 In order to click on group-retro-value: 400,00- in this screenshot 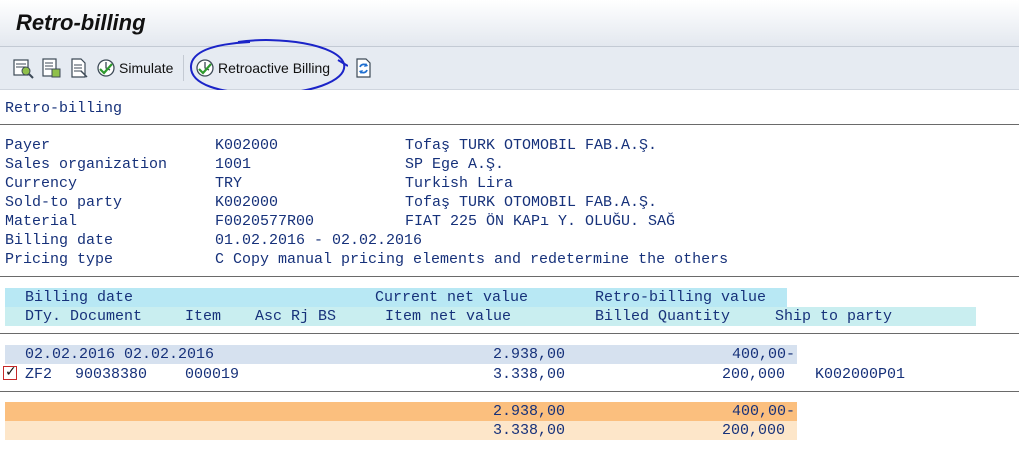, I will do `click(763, 354)`.